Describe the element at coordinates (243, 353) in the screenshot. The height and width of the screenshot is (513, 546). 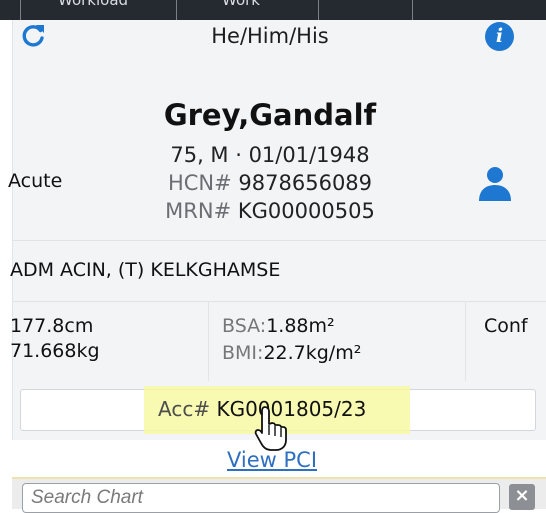
I see `bmi-label: BMI:` at that location.